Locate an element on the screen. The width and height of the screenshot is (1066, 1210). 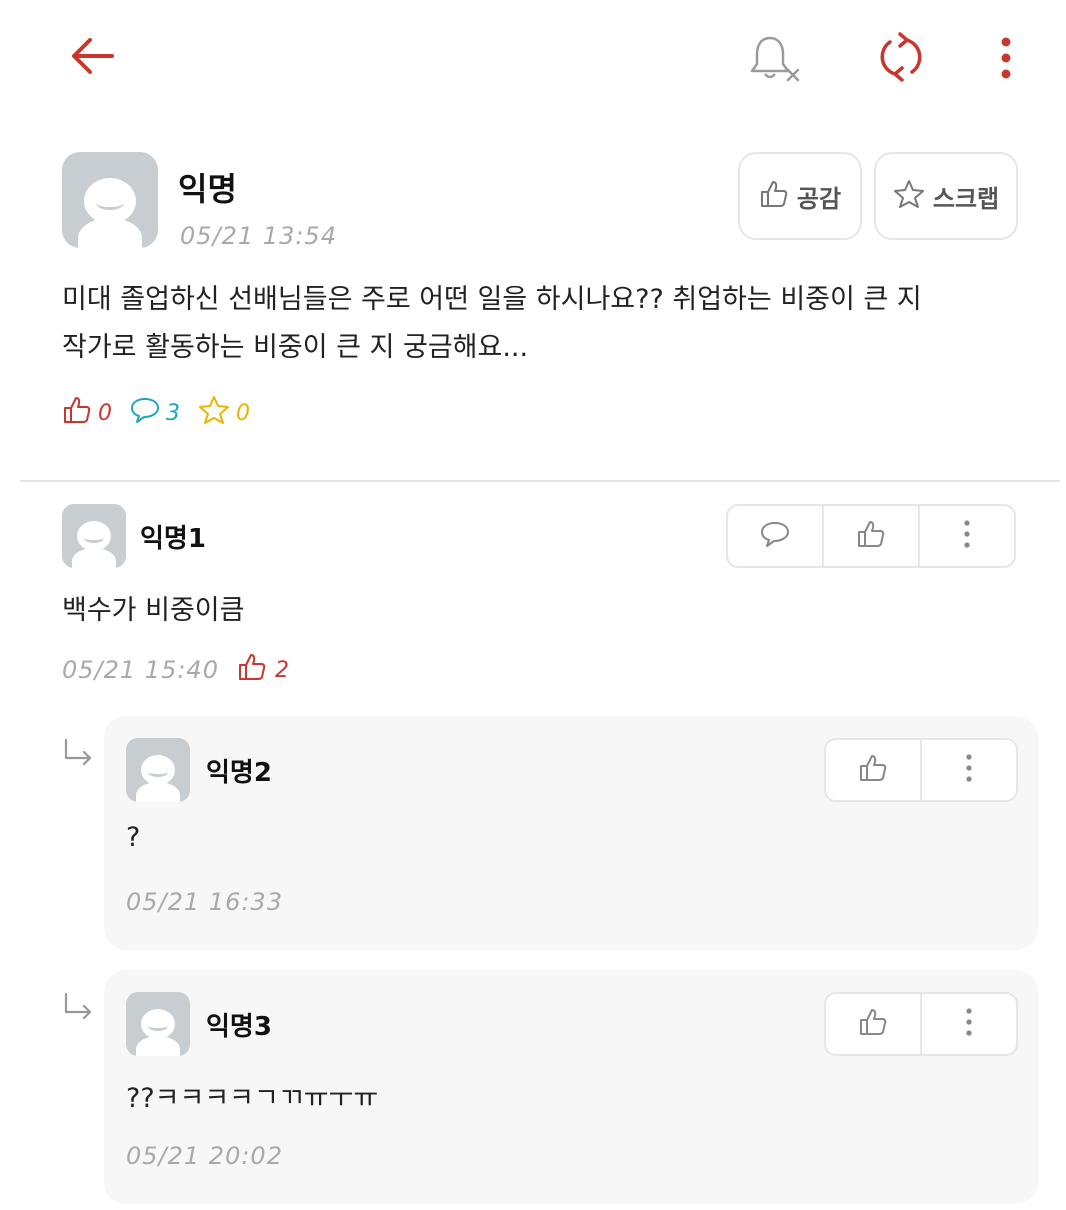
notification-off-icon is located at coordinates (774, 58).